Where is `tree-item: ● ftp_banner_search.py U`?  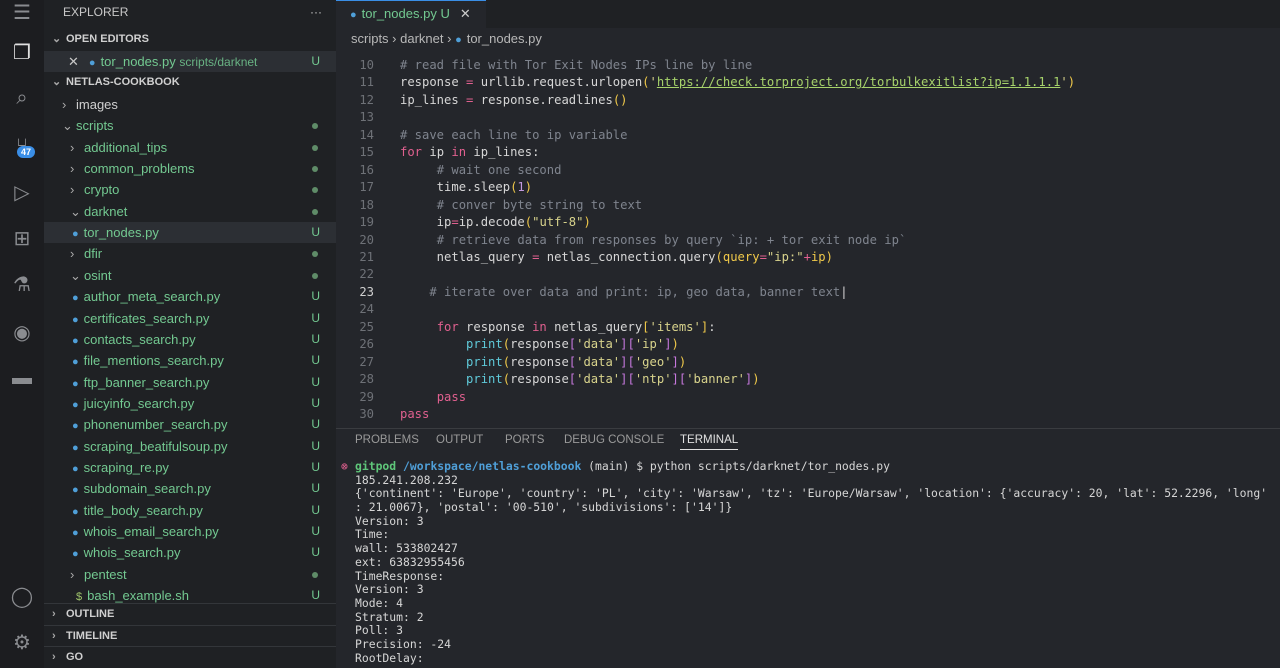
tree-item: ● ftp_banner_search.py U is located at coordinates (190, 382).